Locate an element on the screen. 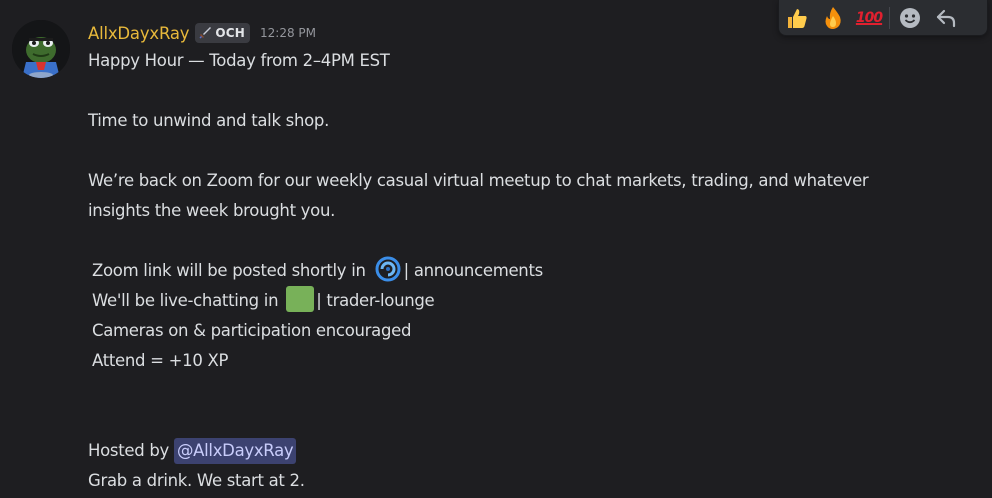 The width and height of the screenshot is (992, 498). line-text: We'll be live-chatting in is located at coordinates (185, 300).